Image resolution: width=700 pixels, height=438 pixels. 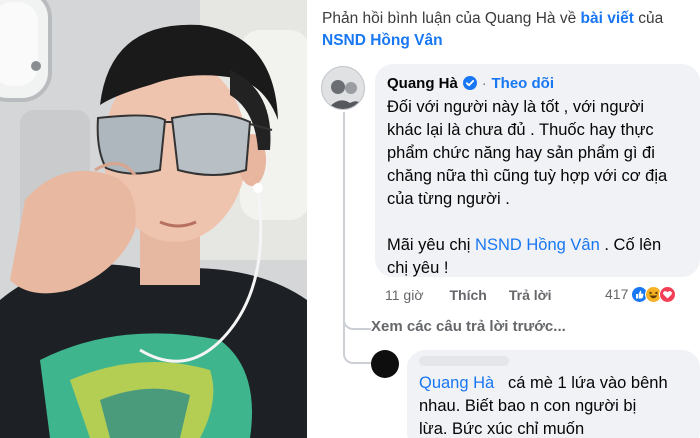 What do you see at coordinates (516, 107) in the screenshot?
I see `comment-line: Đối với người này là tốt , với người` at bounding box center [516, 107].